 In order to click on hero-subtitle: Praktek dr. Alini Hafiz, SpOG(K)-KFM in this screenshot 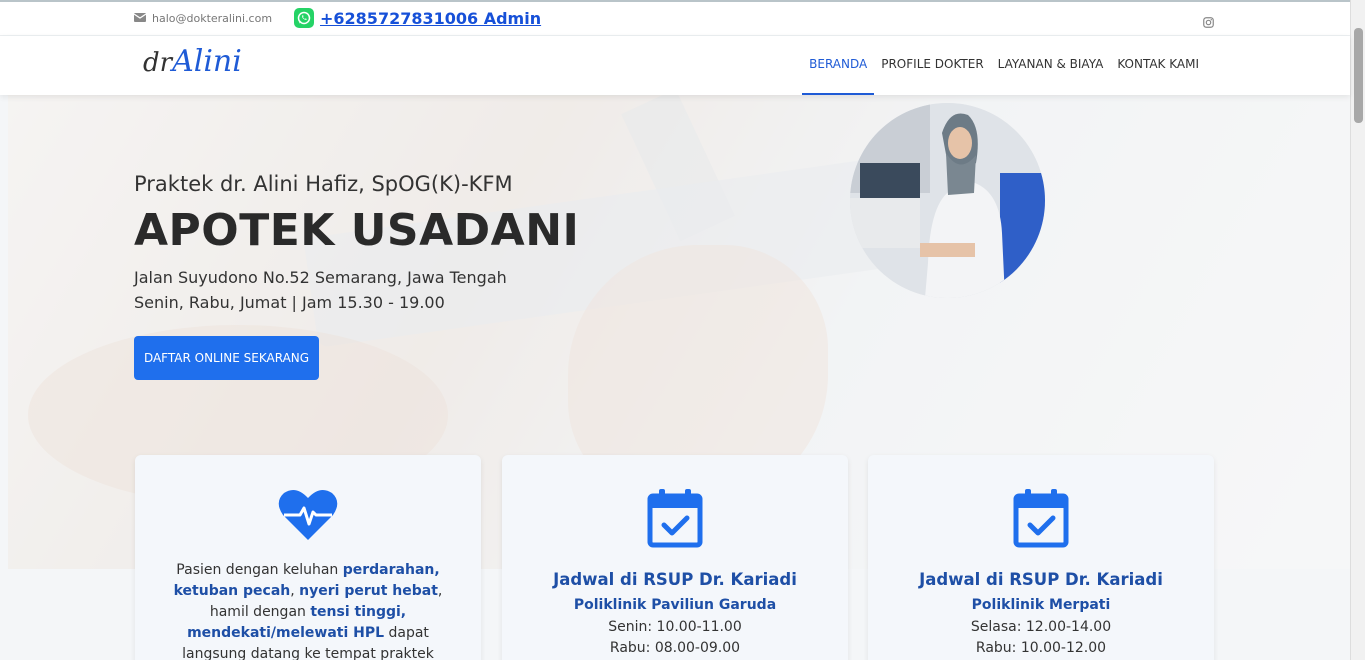, I will do `click(323, 184)`.